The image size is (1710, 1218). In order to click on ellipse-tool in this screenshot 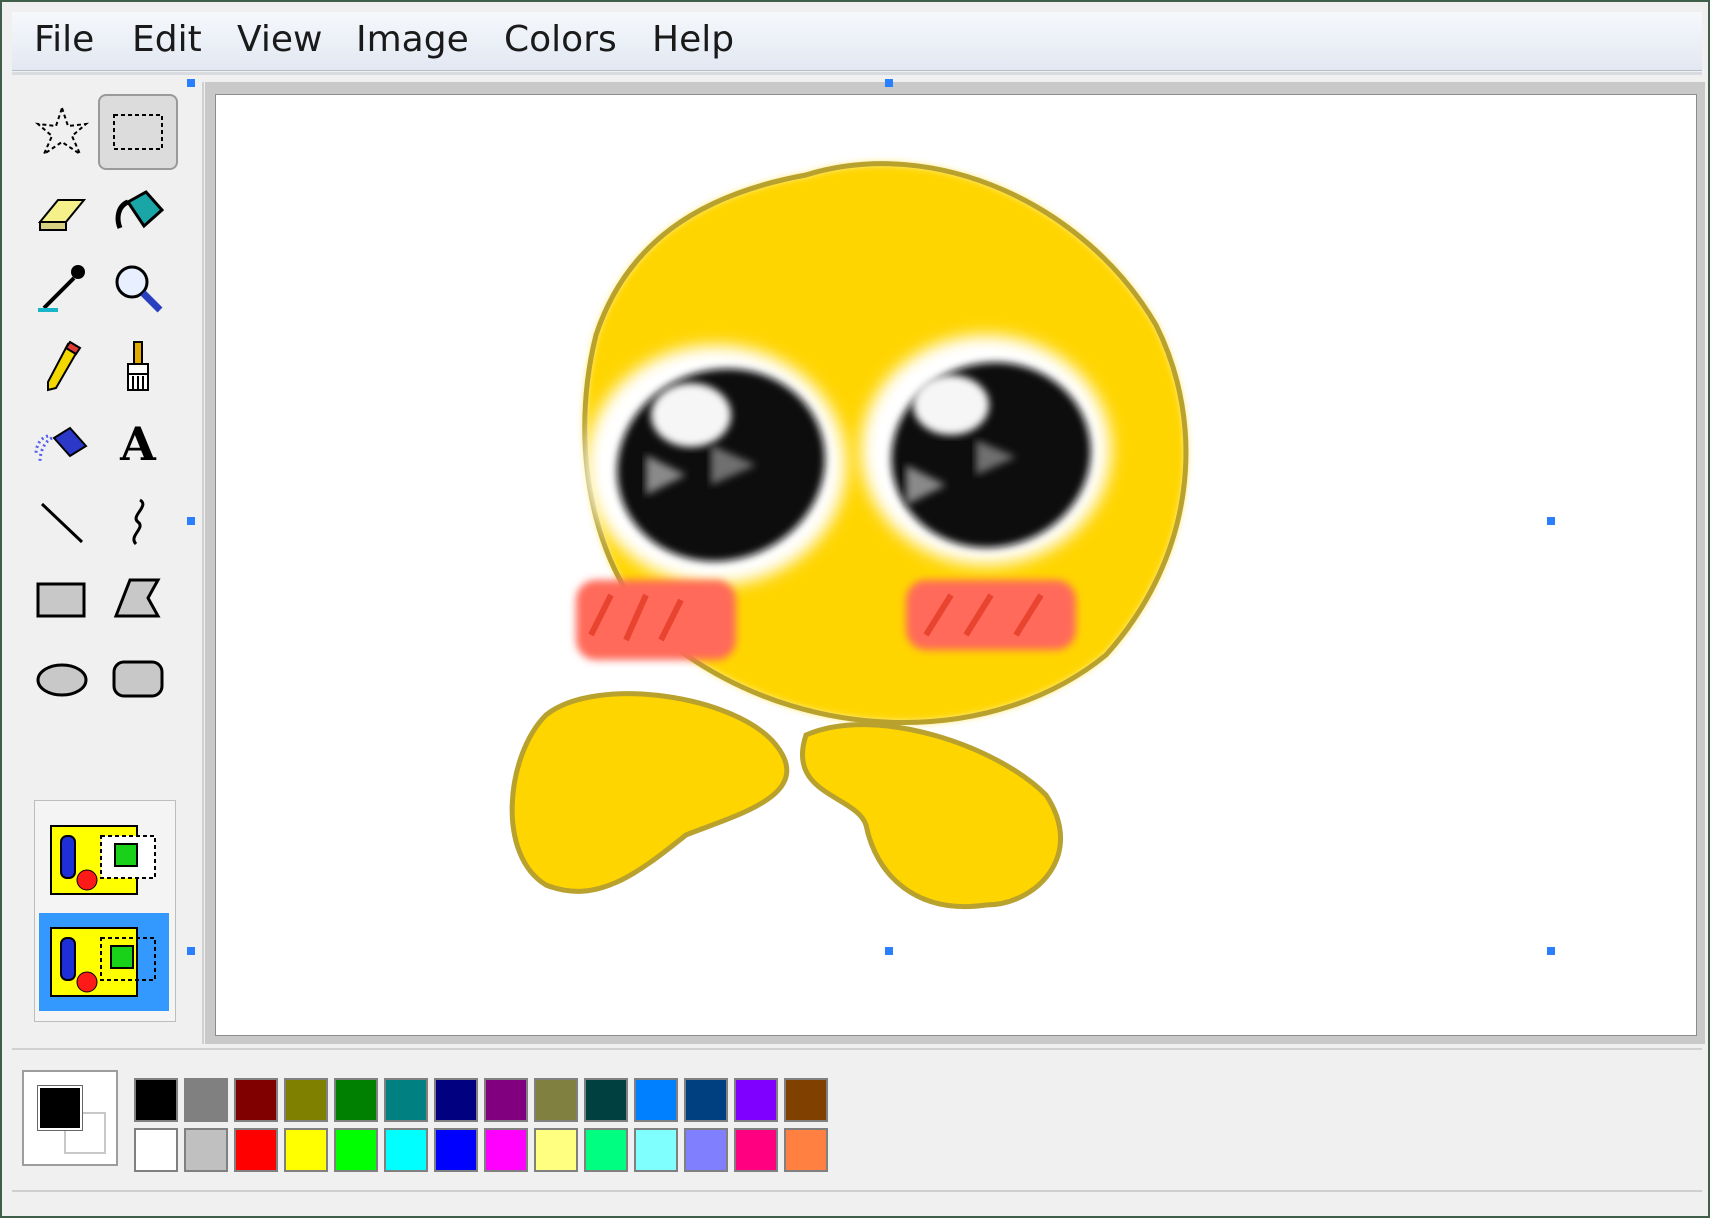, I will do `click(62, 678)`.